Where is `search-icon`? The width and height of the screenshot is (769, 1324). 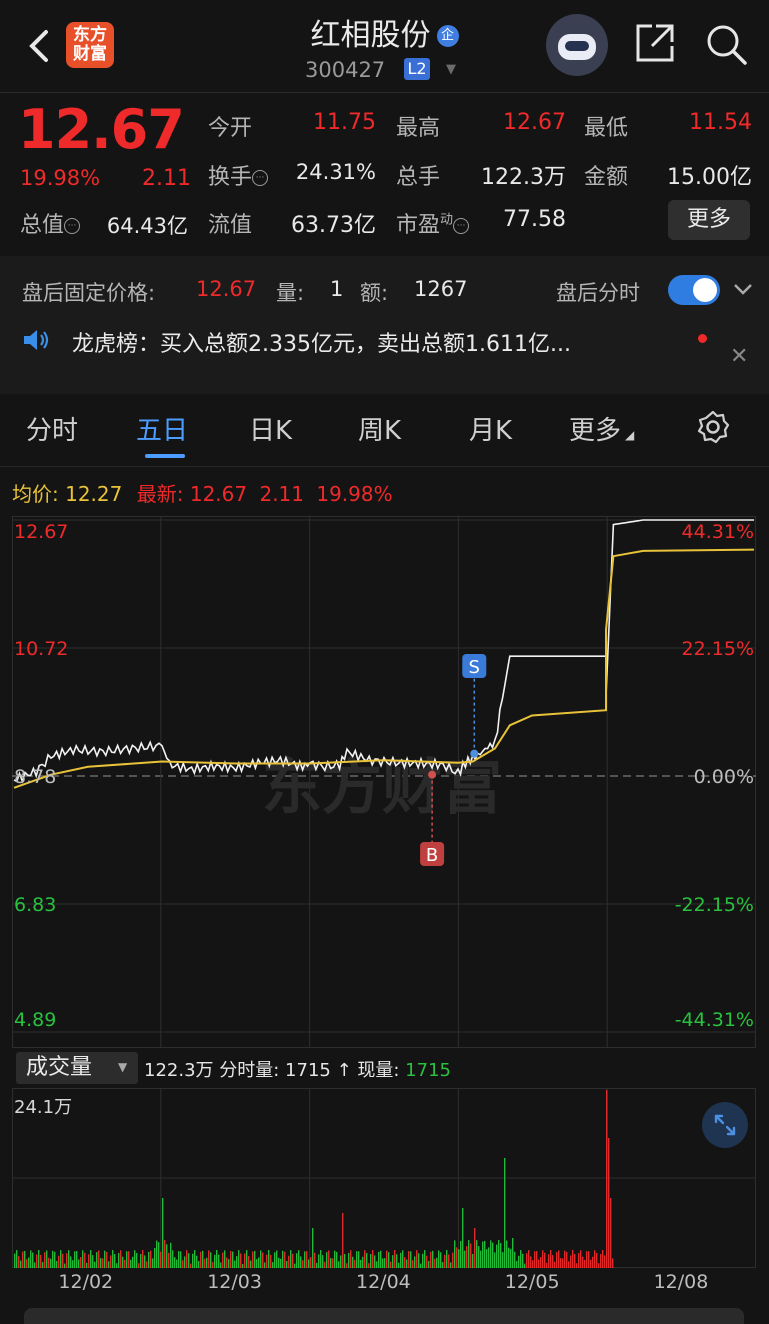
search-icon is located at coordinates (726, 44).